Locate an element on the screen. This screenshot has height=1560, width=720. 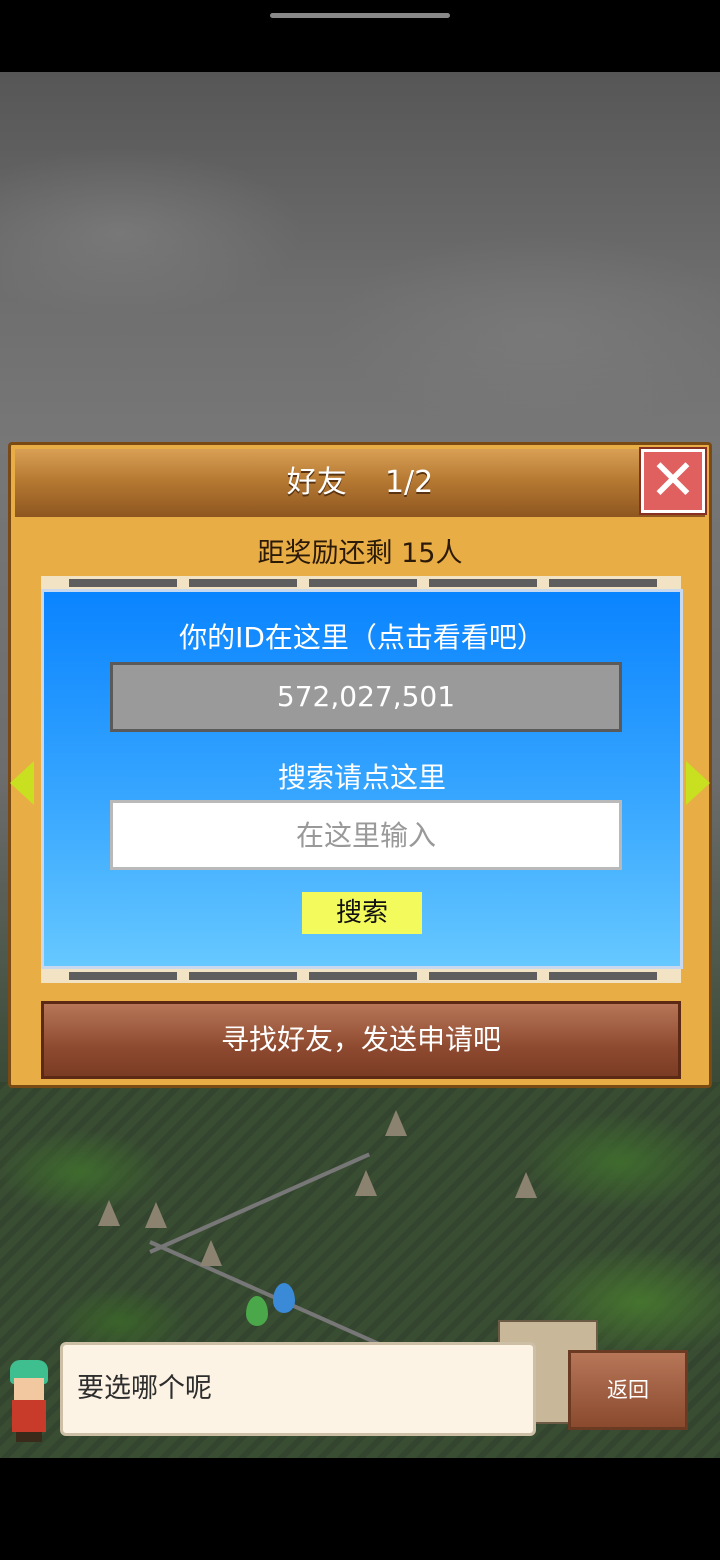
blue-egg is located at coordinates (284, 1298).